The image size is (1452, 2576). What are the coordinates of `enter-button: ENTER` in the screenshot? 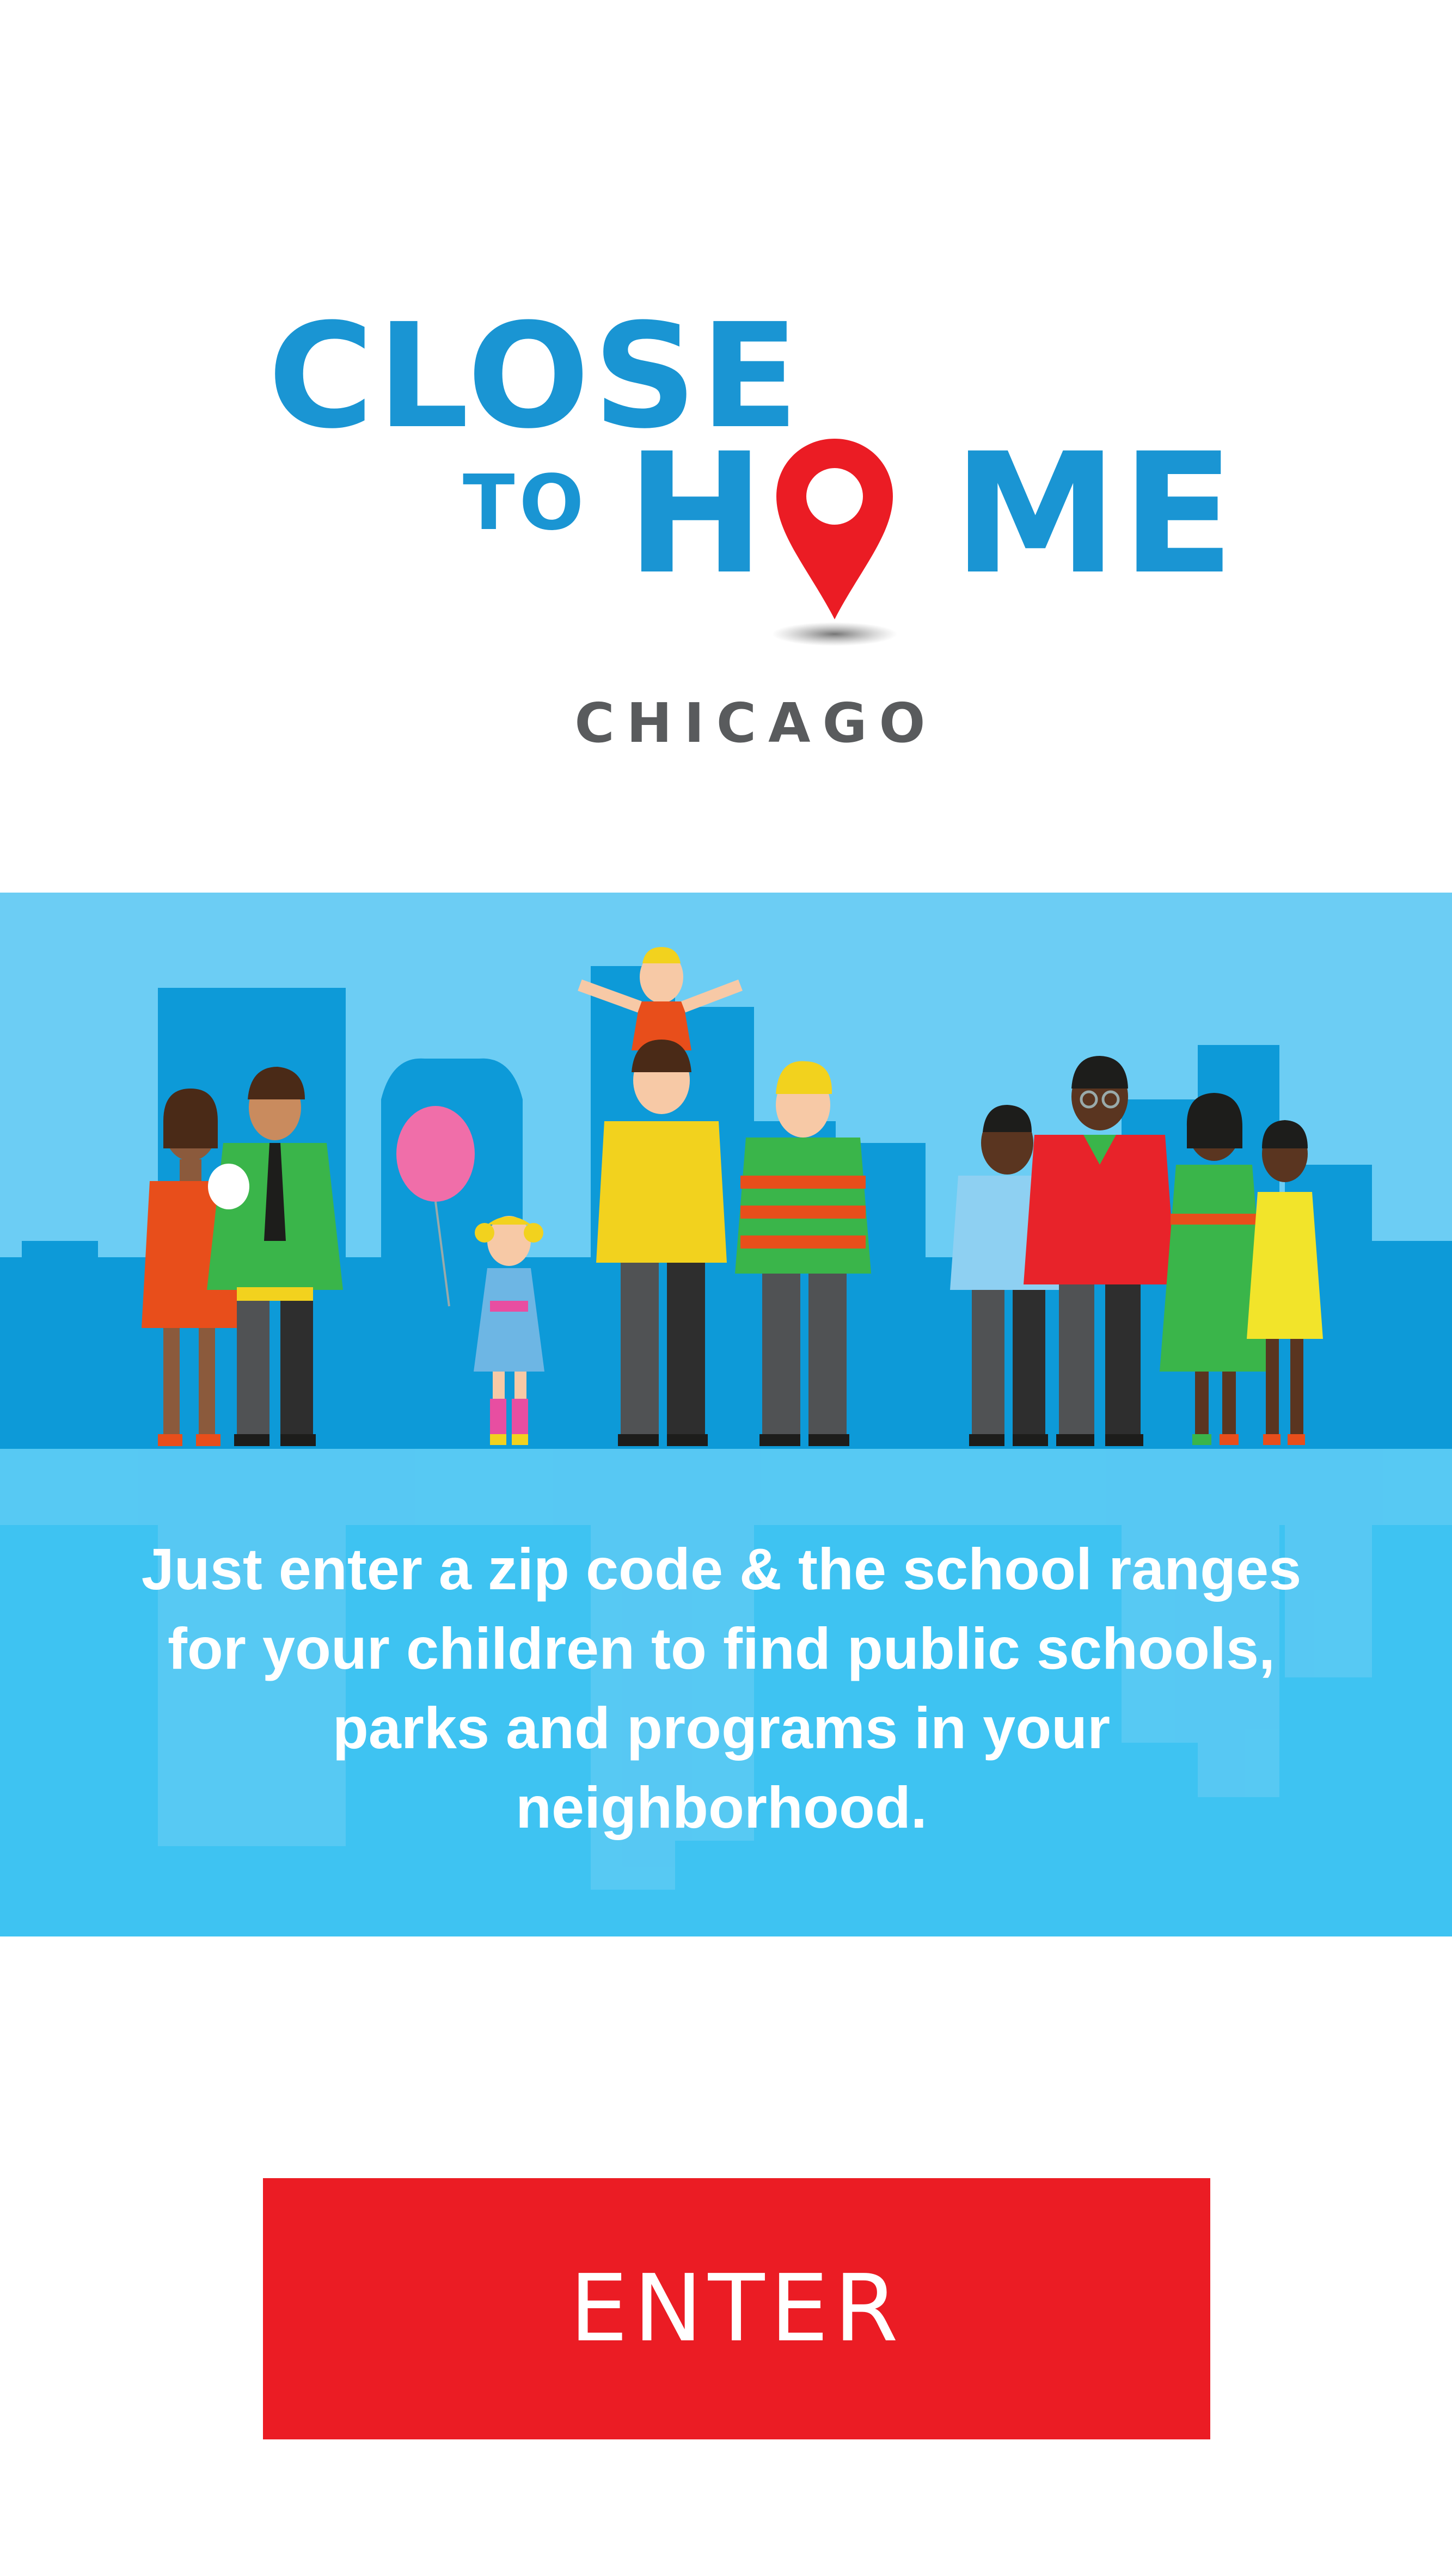 It's located at (737, 2308).